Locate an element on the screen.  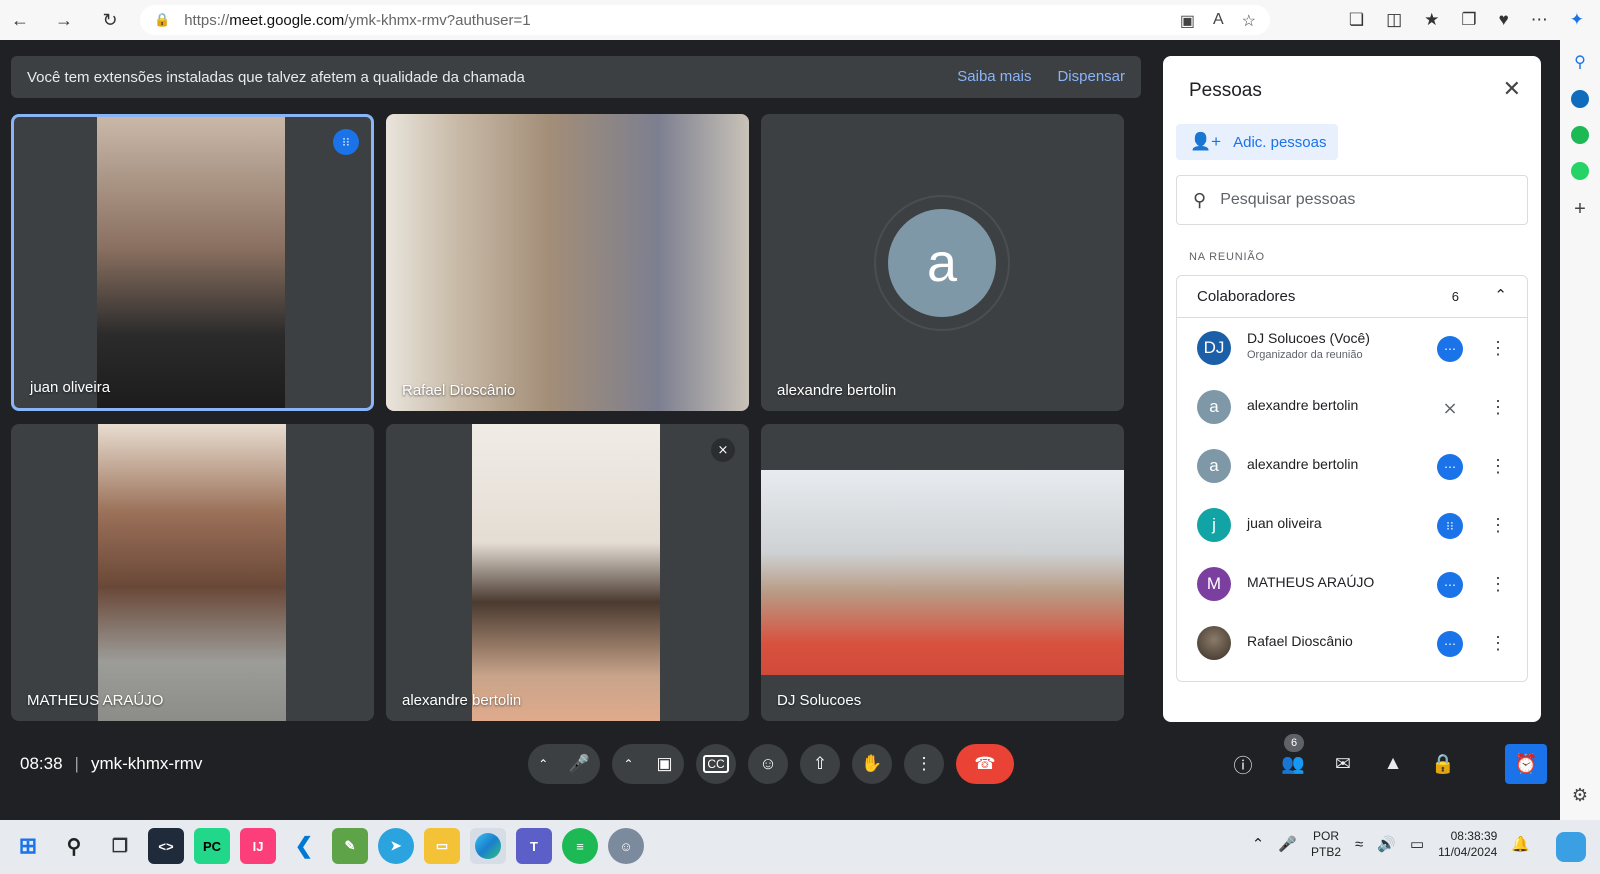
emoji-icon: ☺ is located at coordinates (768, 763).